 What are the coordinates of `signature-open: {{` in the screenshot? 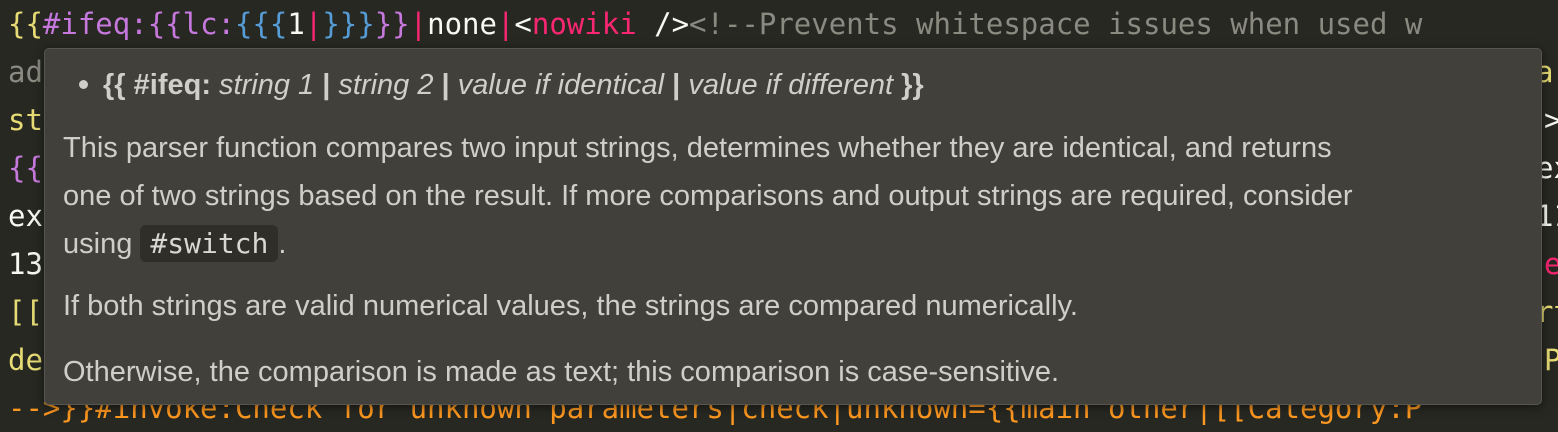 It's located at (118, 85).